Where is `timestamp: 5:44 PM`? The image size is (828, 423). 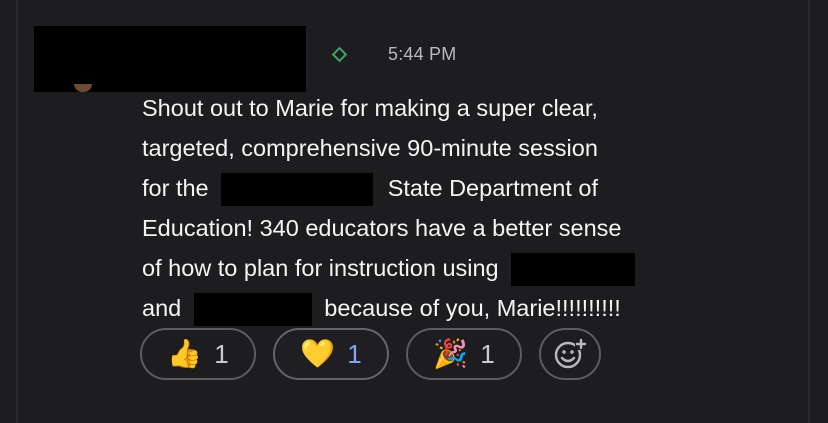 timestamp: 5:44 PM is located at coordinates (422, 54).